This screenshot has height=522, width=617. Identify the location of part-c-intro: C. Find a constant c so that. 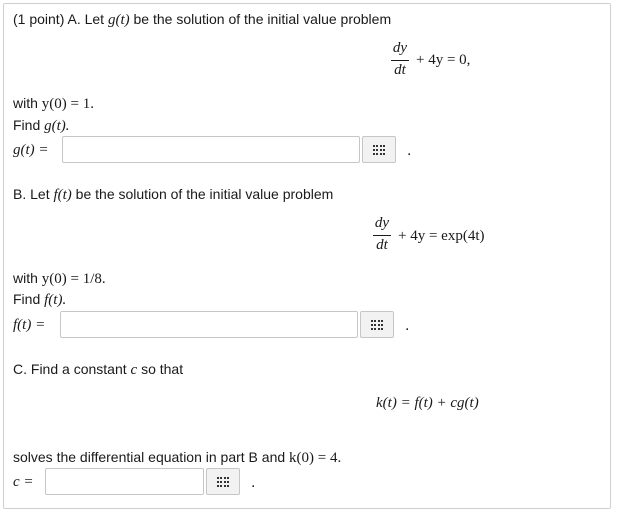
(98, 369).